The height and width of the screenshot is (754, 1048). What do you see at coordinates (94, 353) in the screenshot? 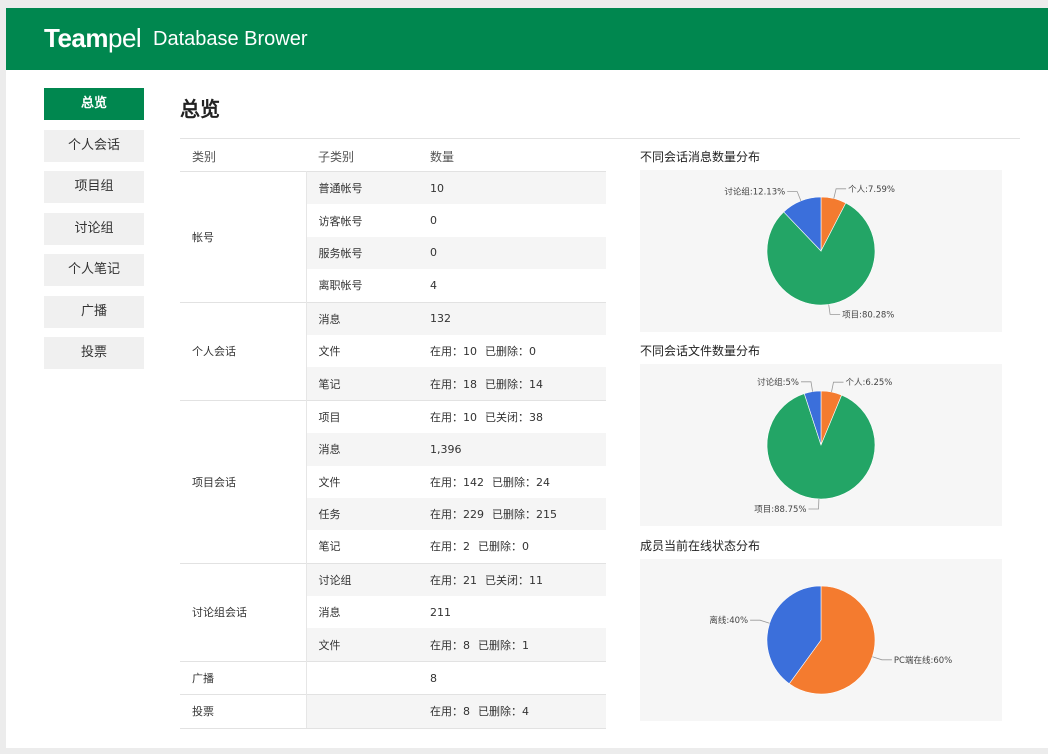
I see `sidebar-item-6: 投票` at bounding box center [94, 353].